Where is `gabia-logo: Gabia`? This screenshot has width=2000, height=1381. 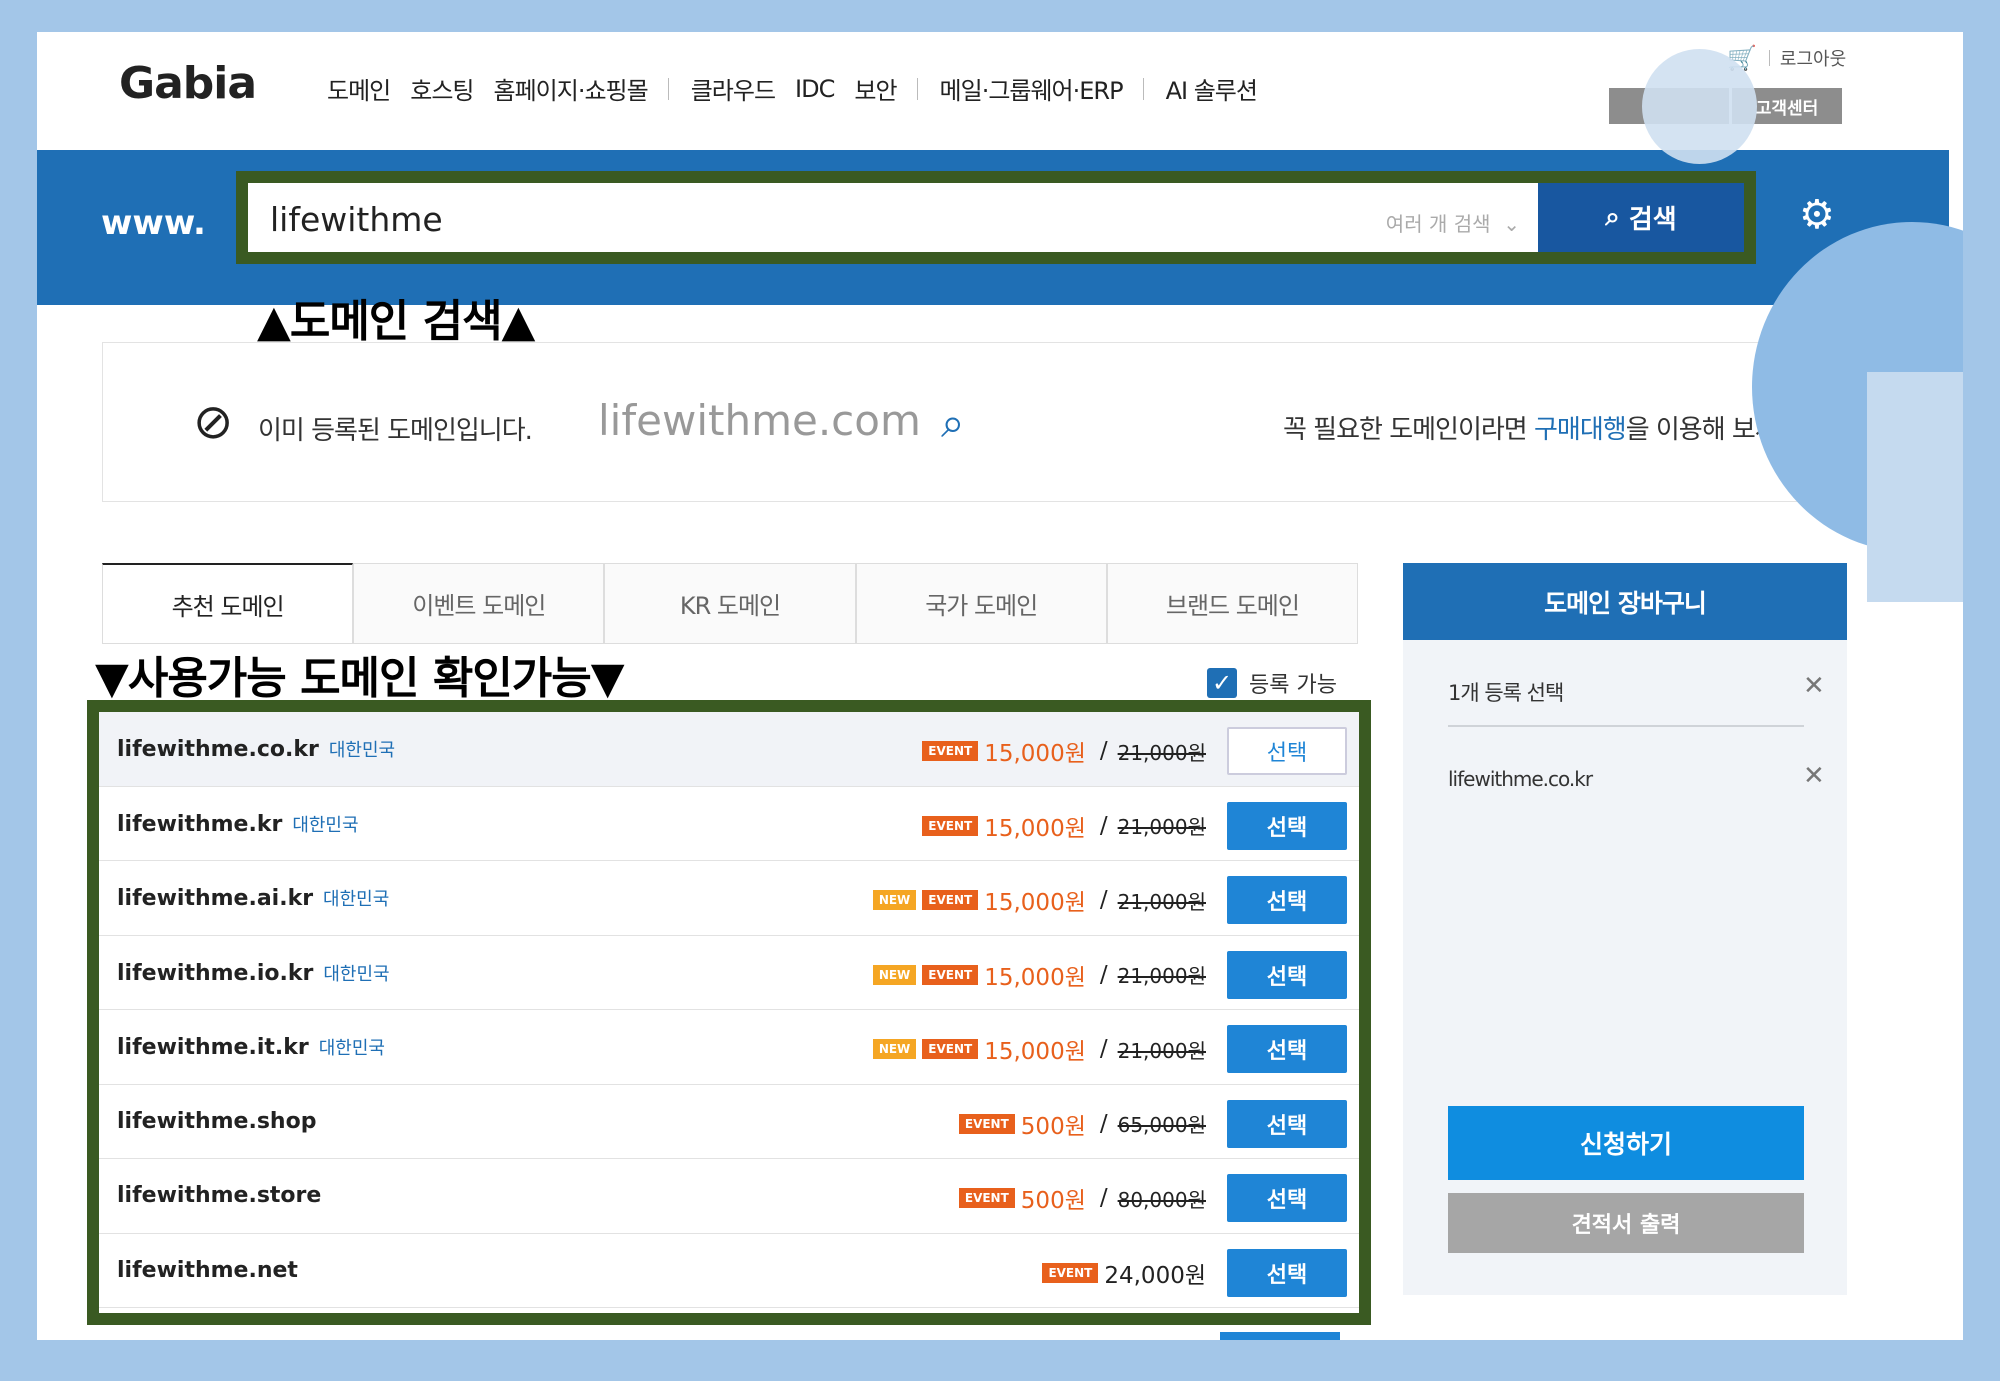
gabia-logo: Gabia is located at coordinates (188, 83).